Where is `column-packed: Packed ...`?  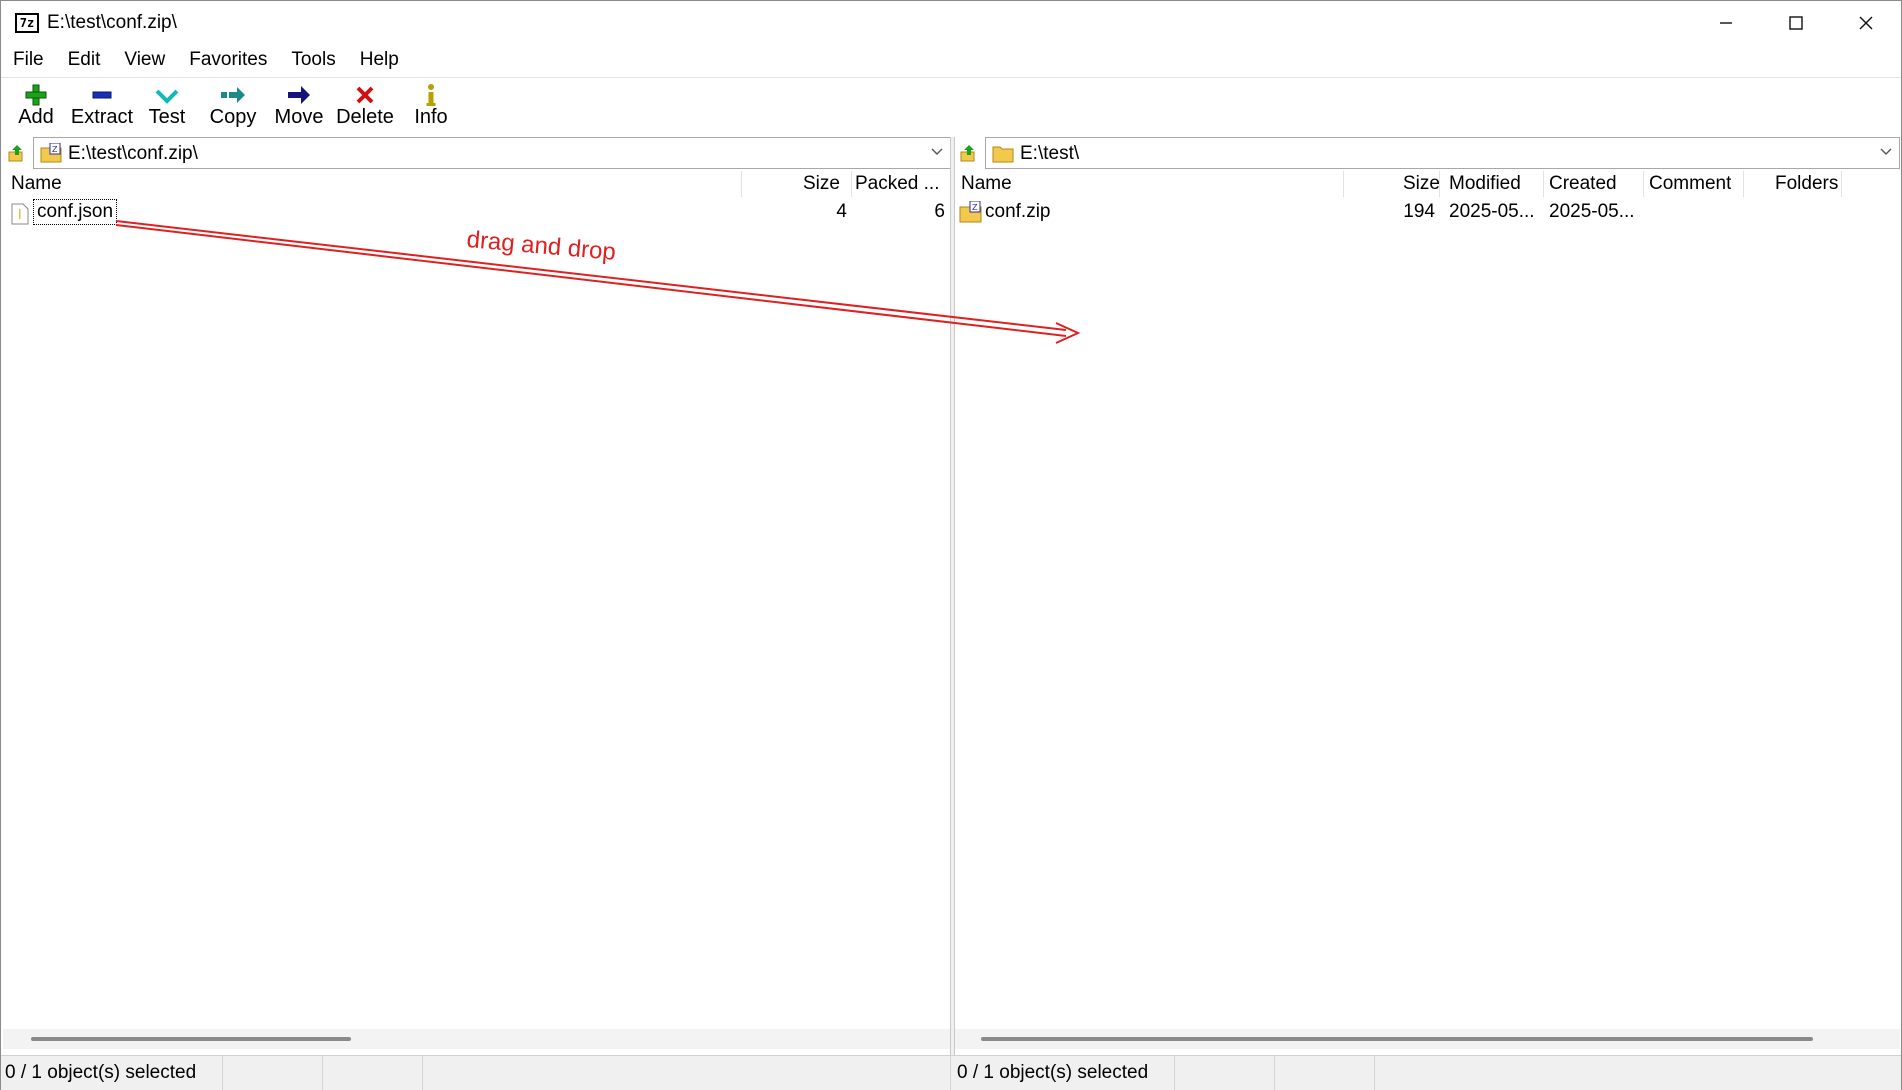 column-packed: Packed ... is located at coordinates (901, 184).